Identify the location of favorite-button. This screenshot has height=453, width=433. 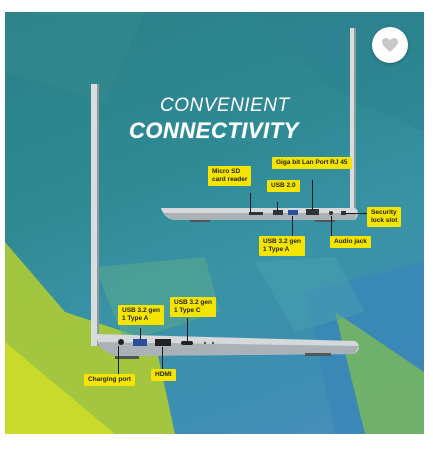
(390, 45).